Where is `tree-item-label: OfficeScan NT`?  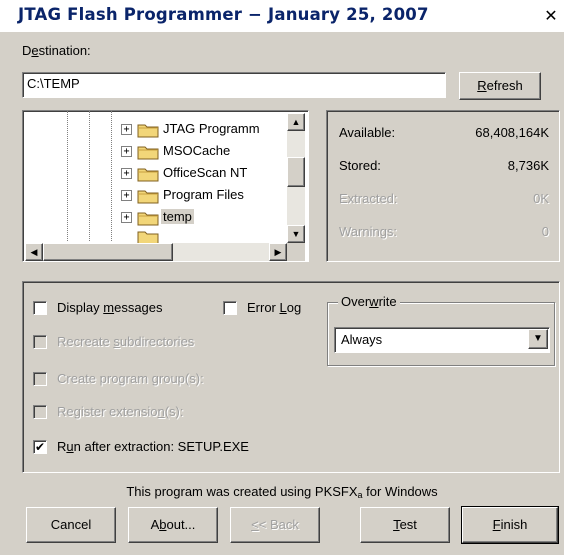 tree-item-label: OfficeScan NT is located at coordinates (205, 172).